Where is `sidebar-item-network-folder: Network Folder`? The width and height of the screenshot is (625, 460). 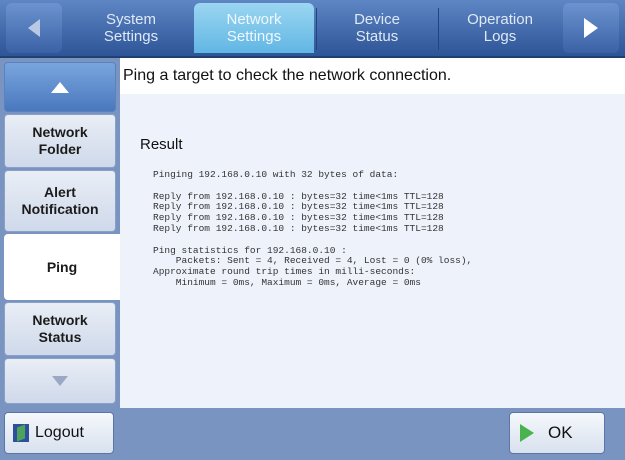
sidebar-item-network-folder: Network Folder is located at coordinates (60, 141).